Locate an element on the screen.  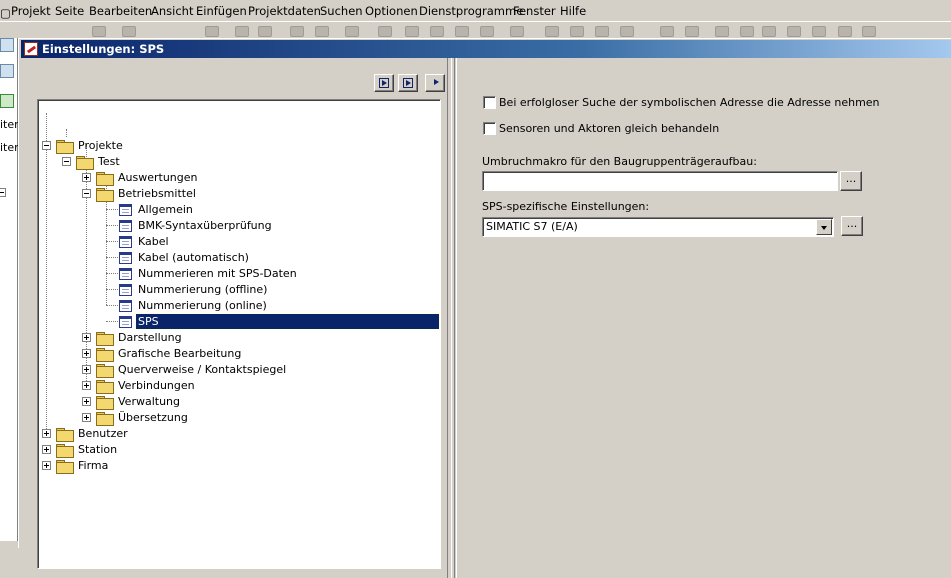
menu-fenster: Fenster is located at coordinates (534, 11).